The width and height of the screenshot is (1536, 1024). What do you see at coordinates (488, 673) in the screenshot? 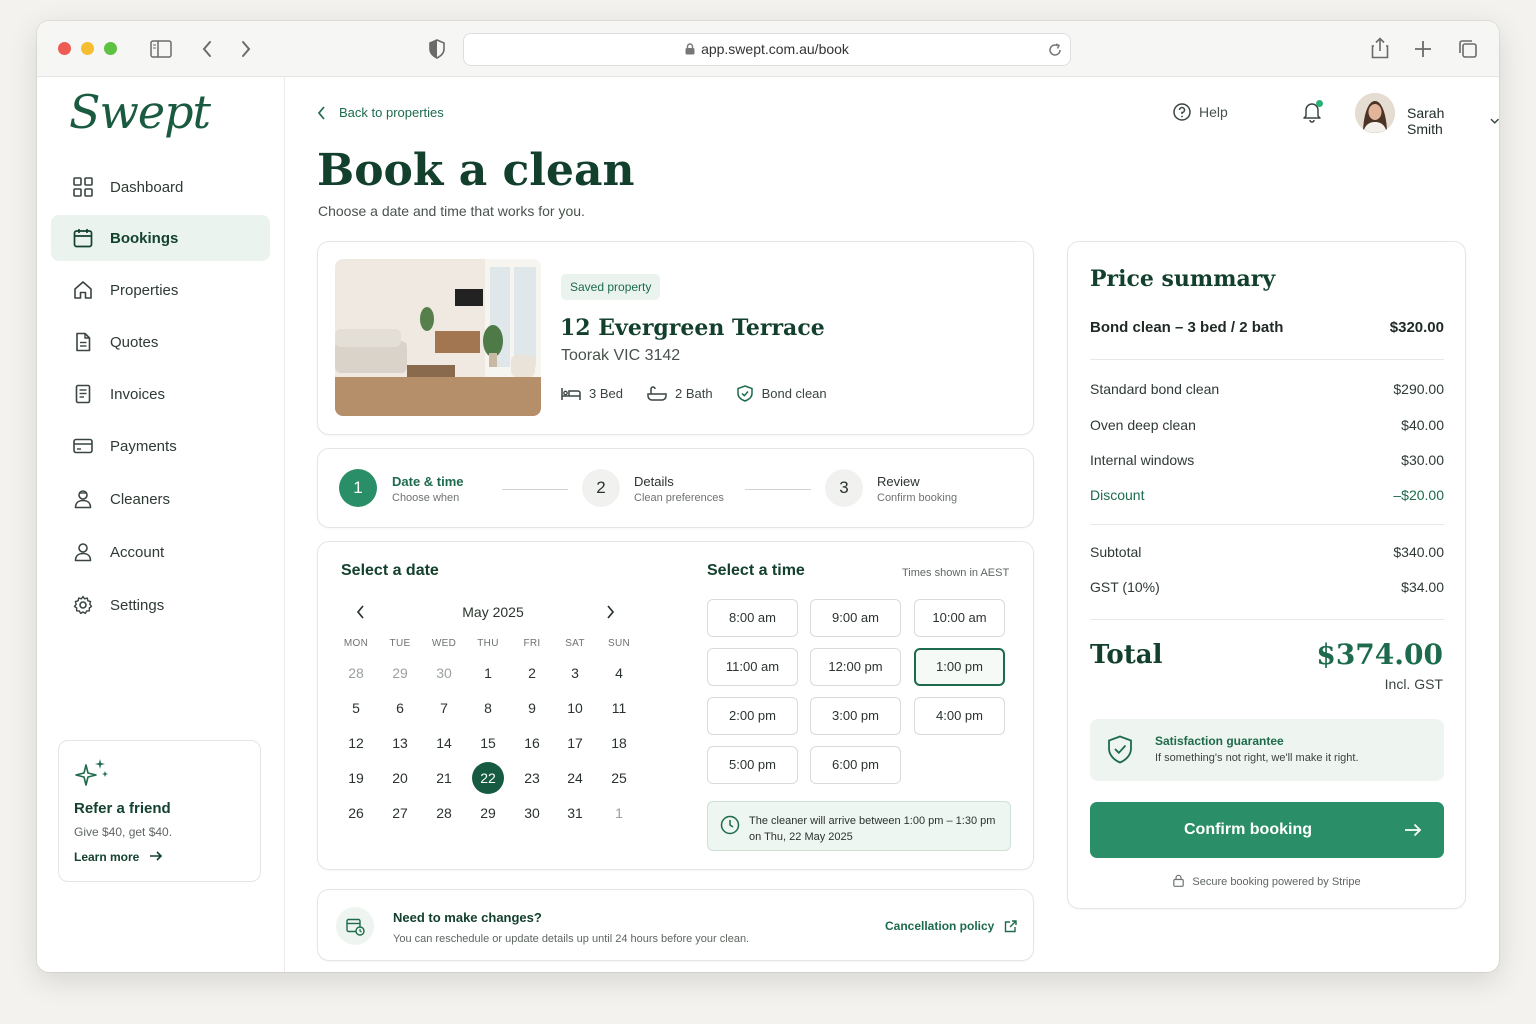
I see `calendar-day: 1` at bounding box center [488, 673].